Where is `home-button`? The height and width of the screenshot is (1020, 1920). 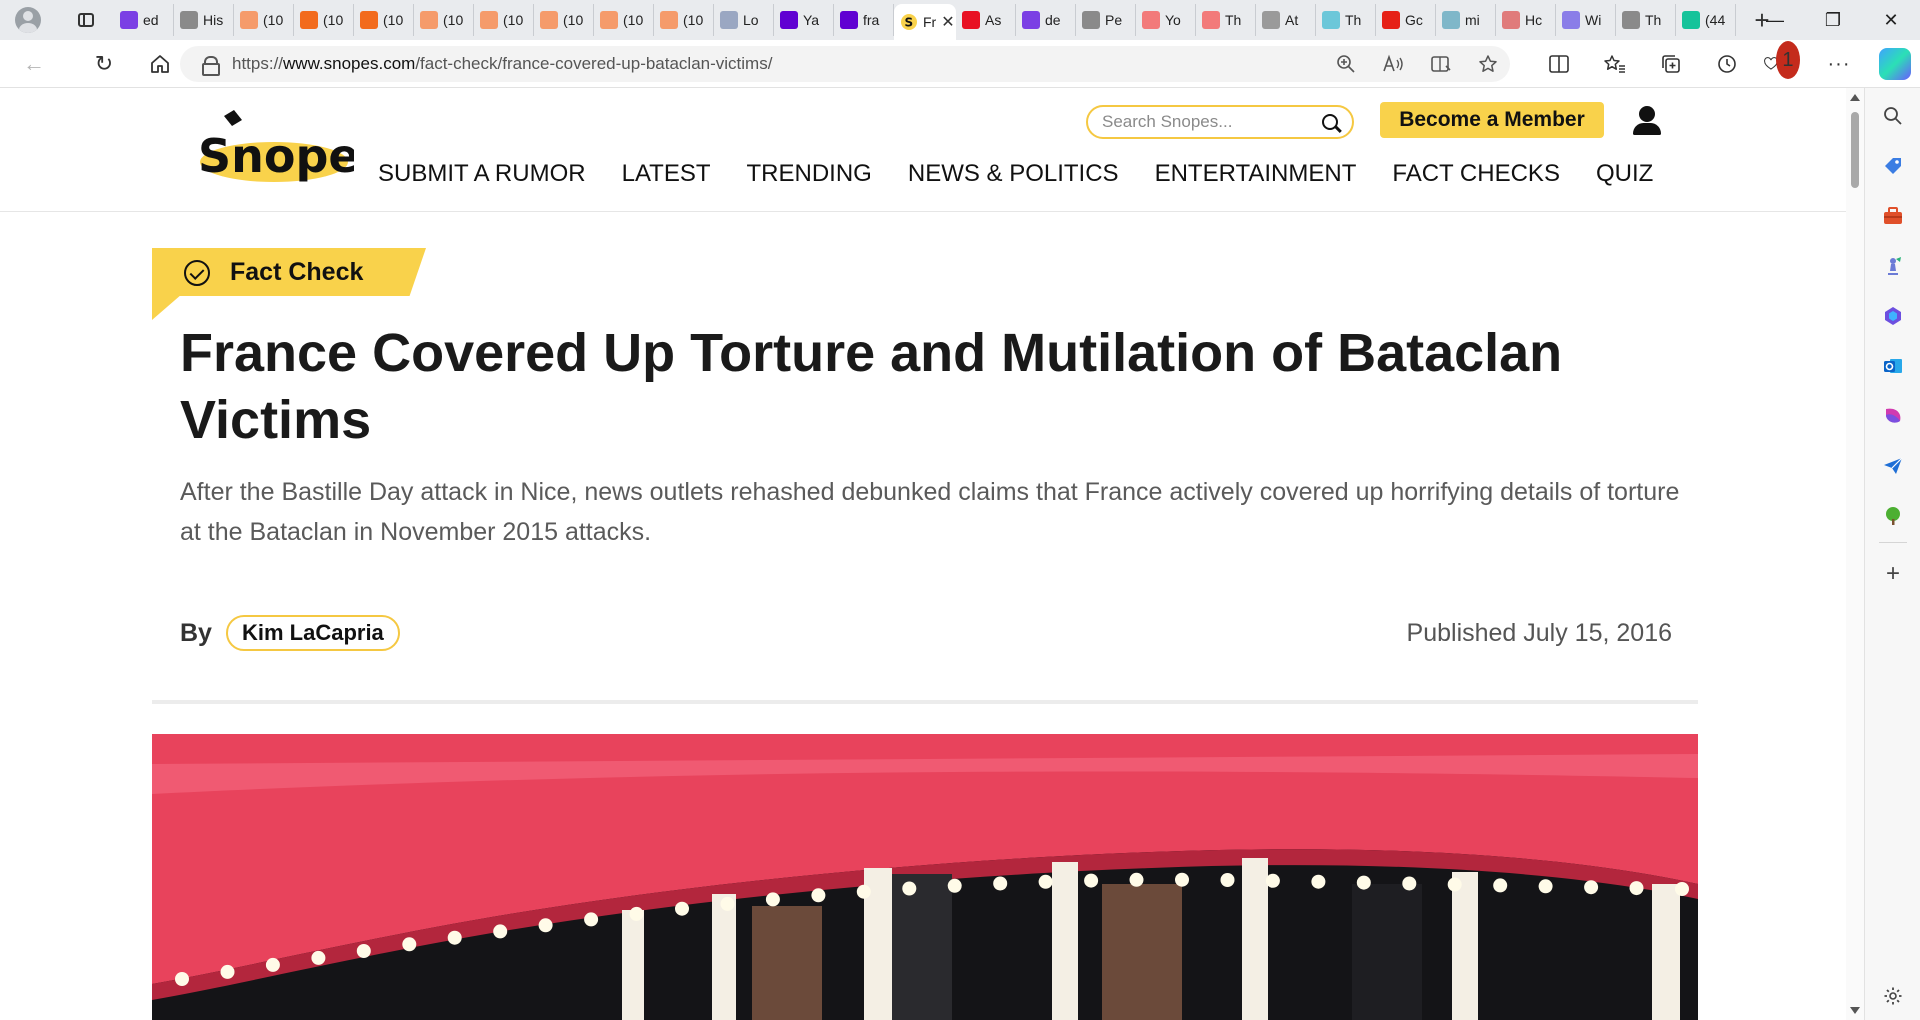
home-button is located at coordinates (160, 64).